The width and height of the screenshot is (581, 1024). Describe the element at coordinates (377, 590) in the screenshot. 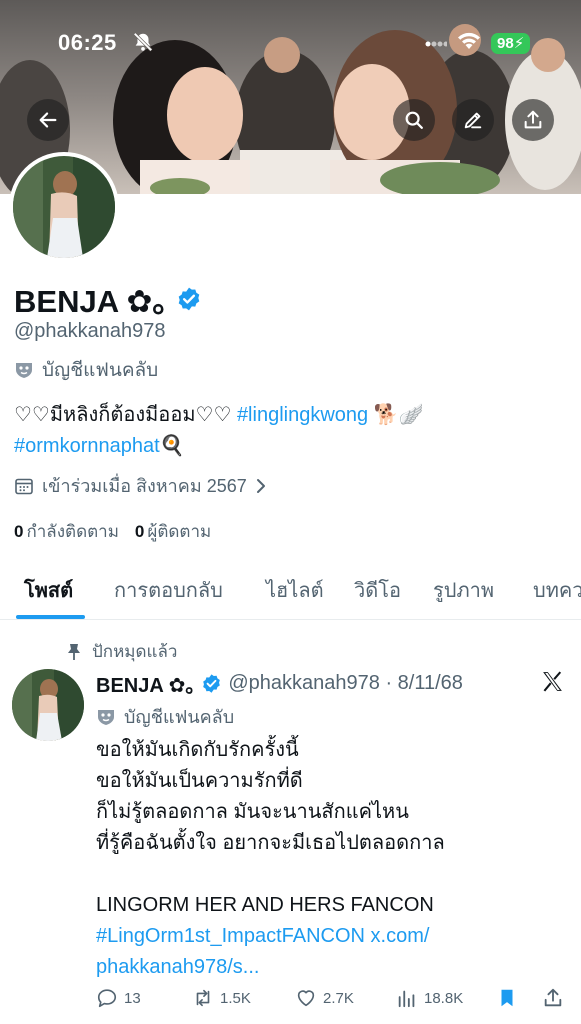

I see `tab-videos: วิดีโอ` at that location.